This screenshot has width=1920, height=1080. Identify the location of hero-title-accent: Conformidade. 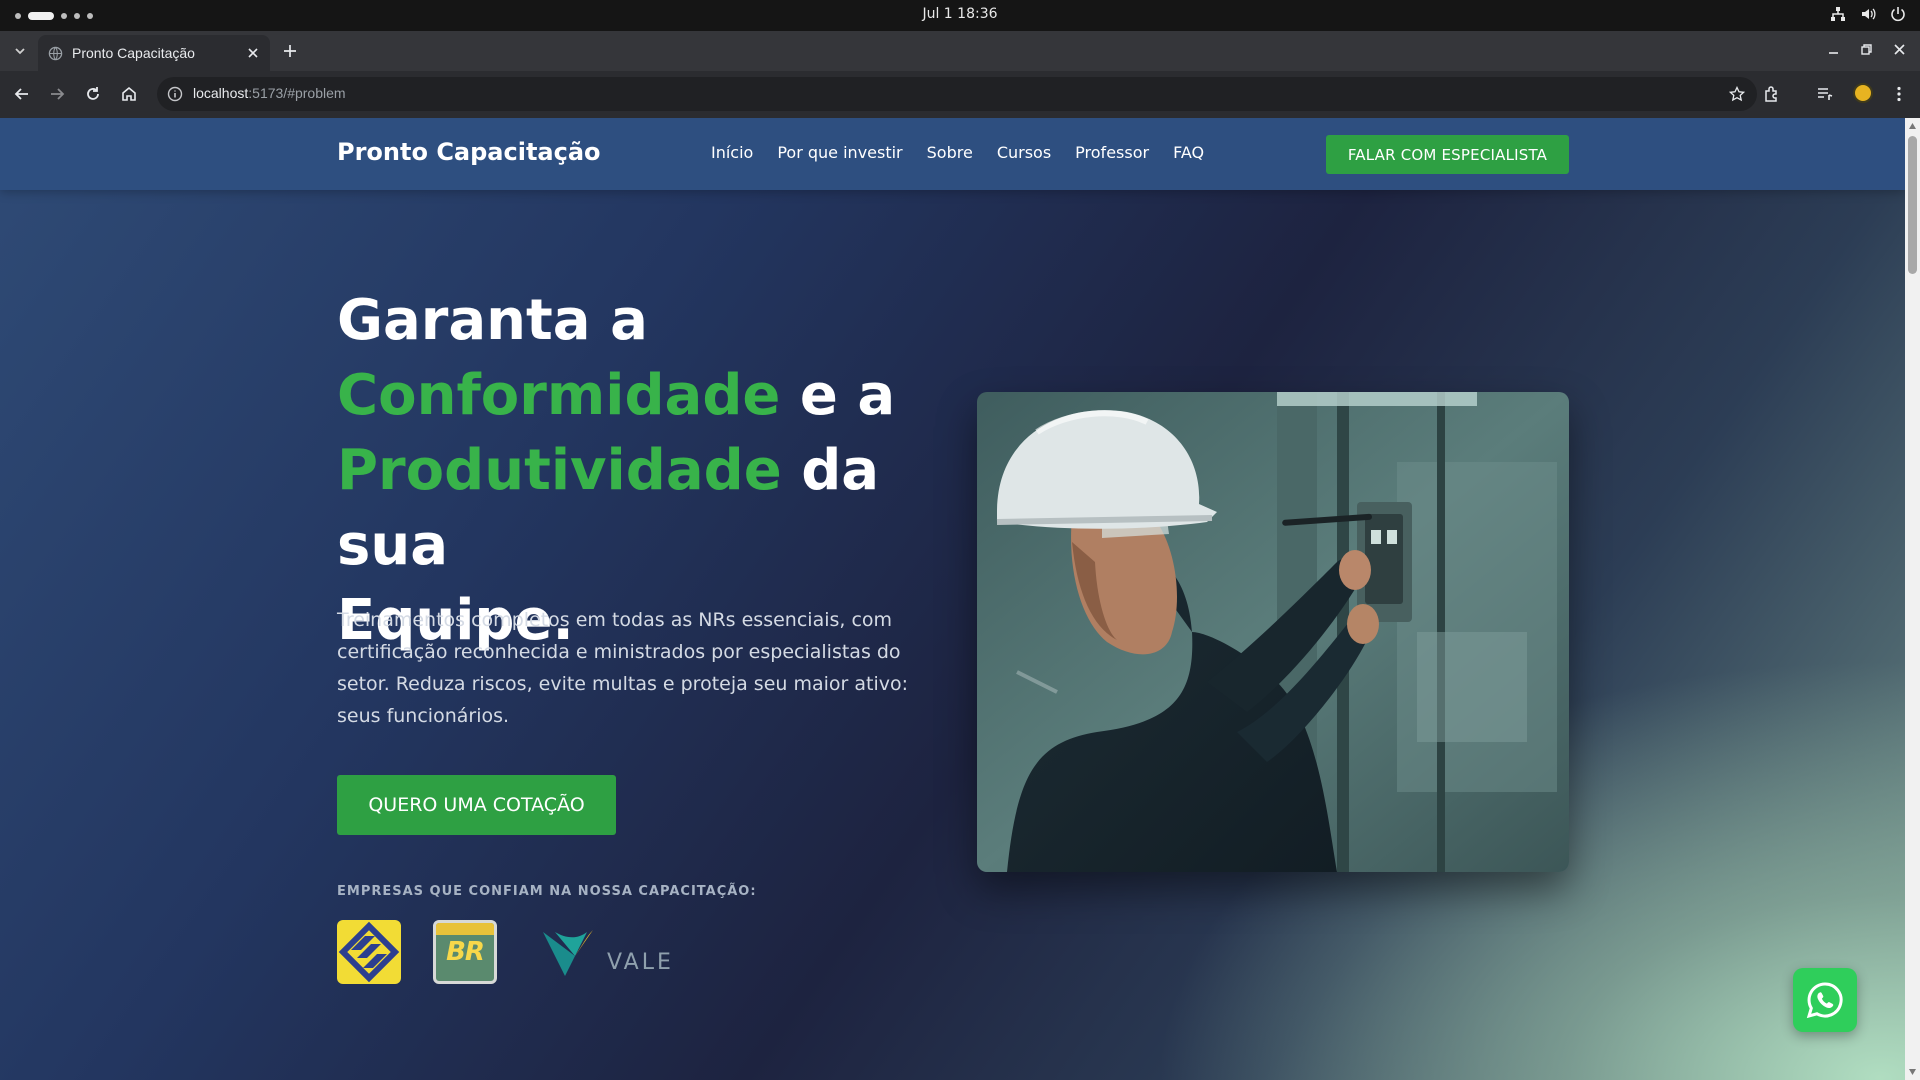
(559, 395).